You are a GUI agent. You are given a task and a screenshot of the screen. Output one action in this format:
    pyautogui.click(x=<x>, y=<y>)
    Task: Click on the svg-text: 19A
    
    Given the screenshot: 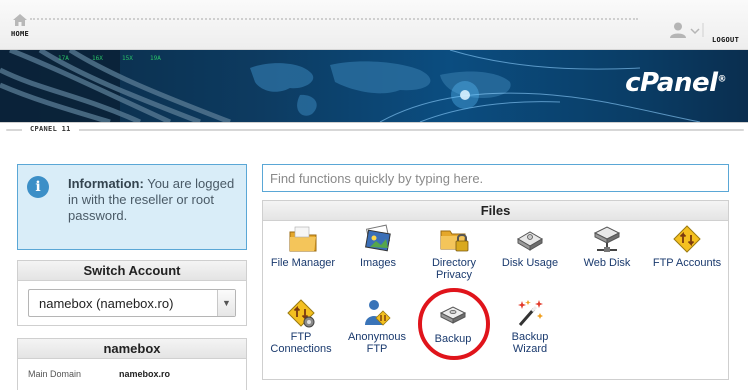 What is the action you would take?
    pyautogui.click(x=155, y=58)
    